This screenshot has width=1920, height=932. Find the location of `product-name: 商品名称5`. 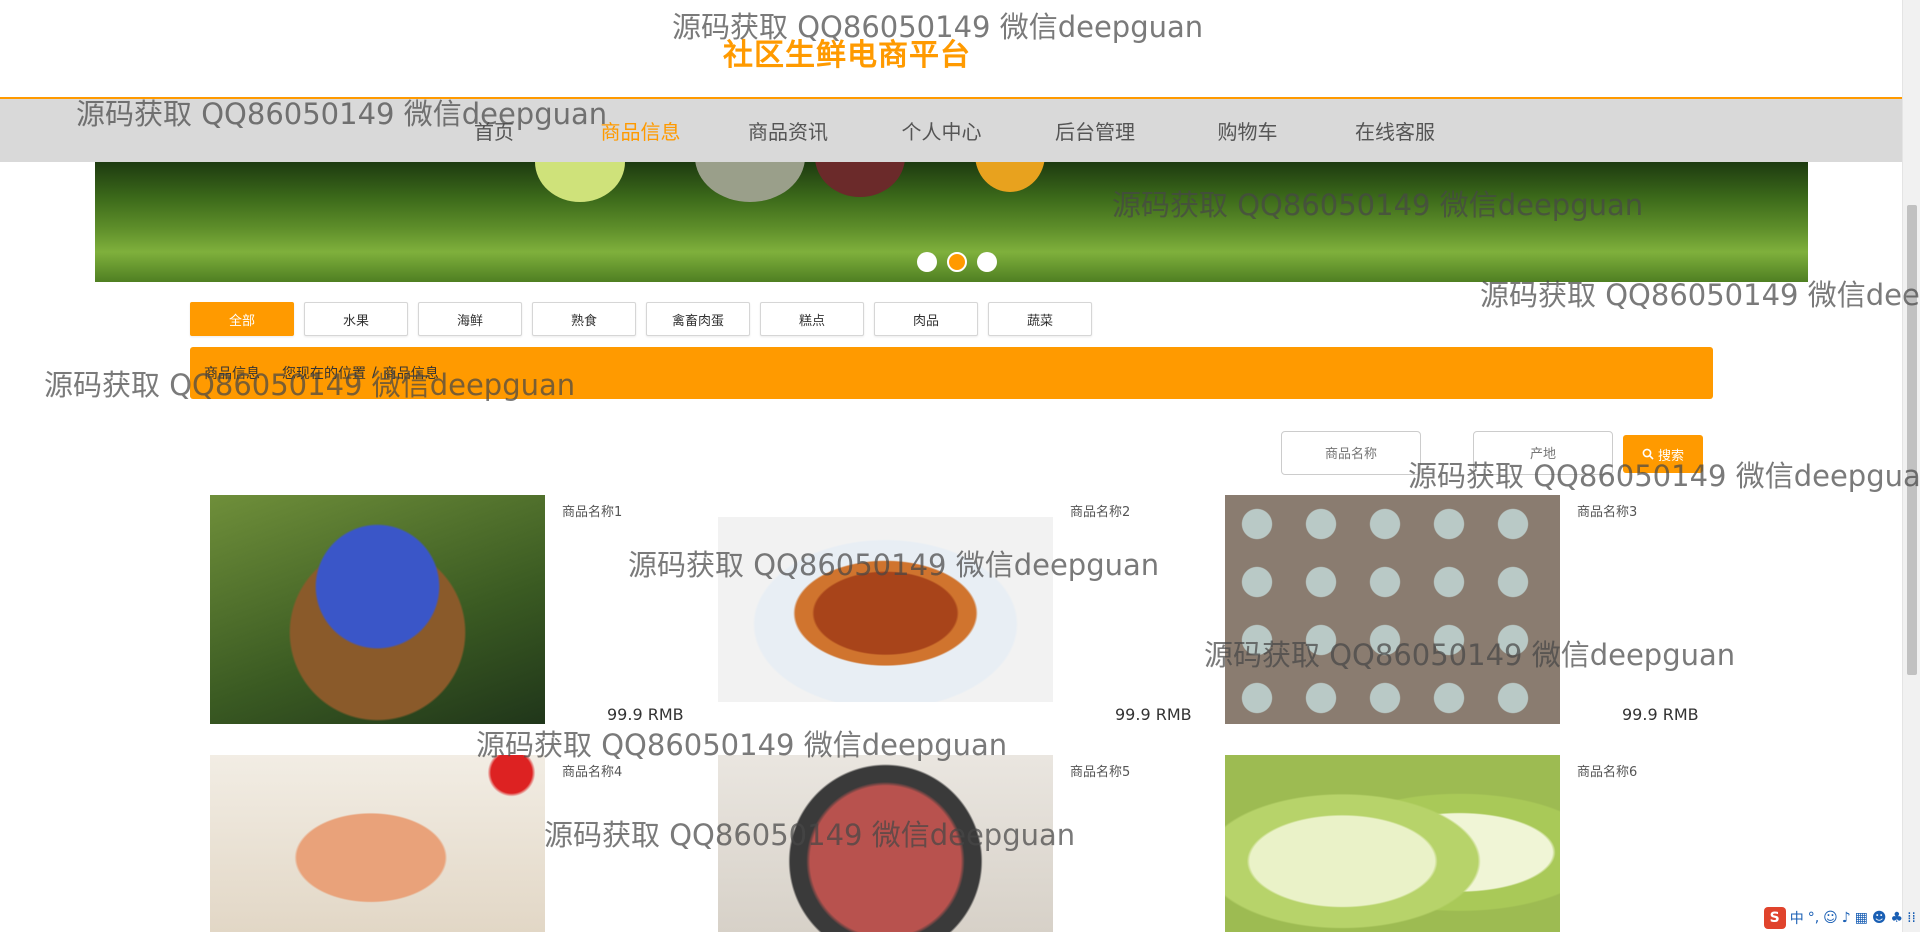

product-name: 商品名称5 is located at coordinates (1100, 770).